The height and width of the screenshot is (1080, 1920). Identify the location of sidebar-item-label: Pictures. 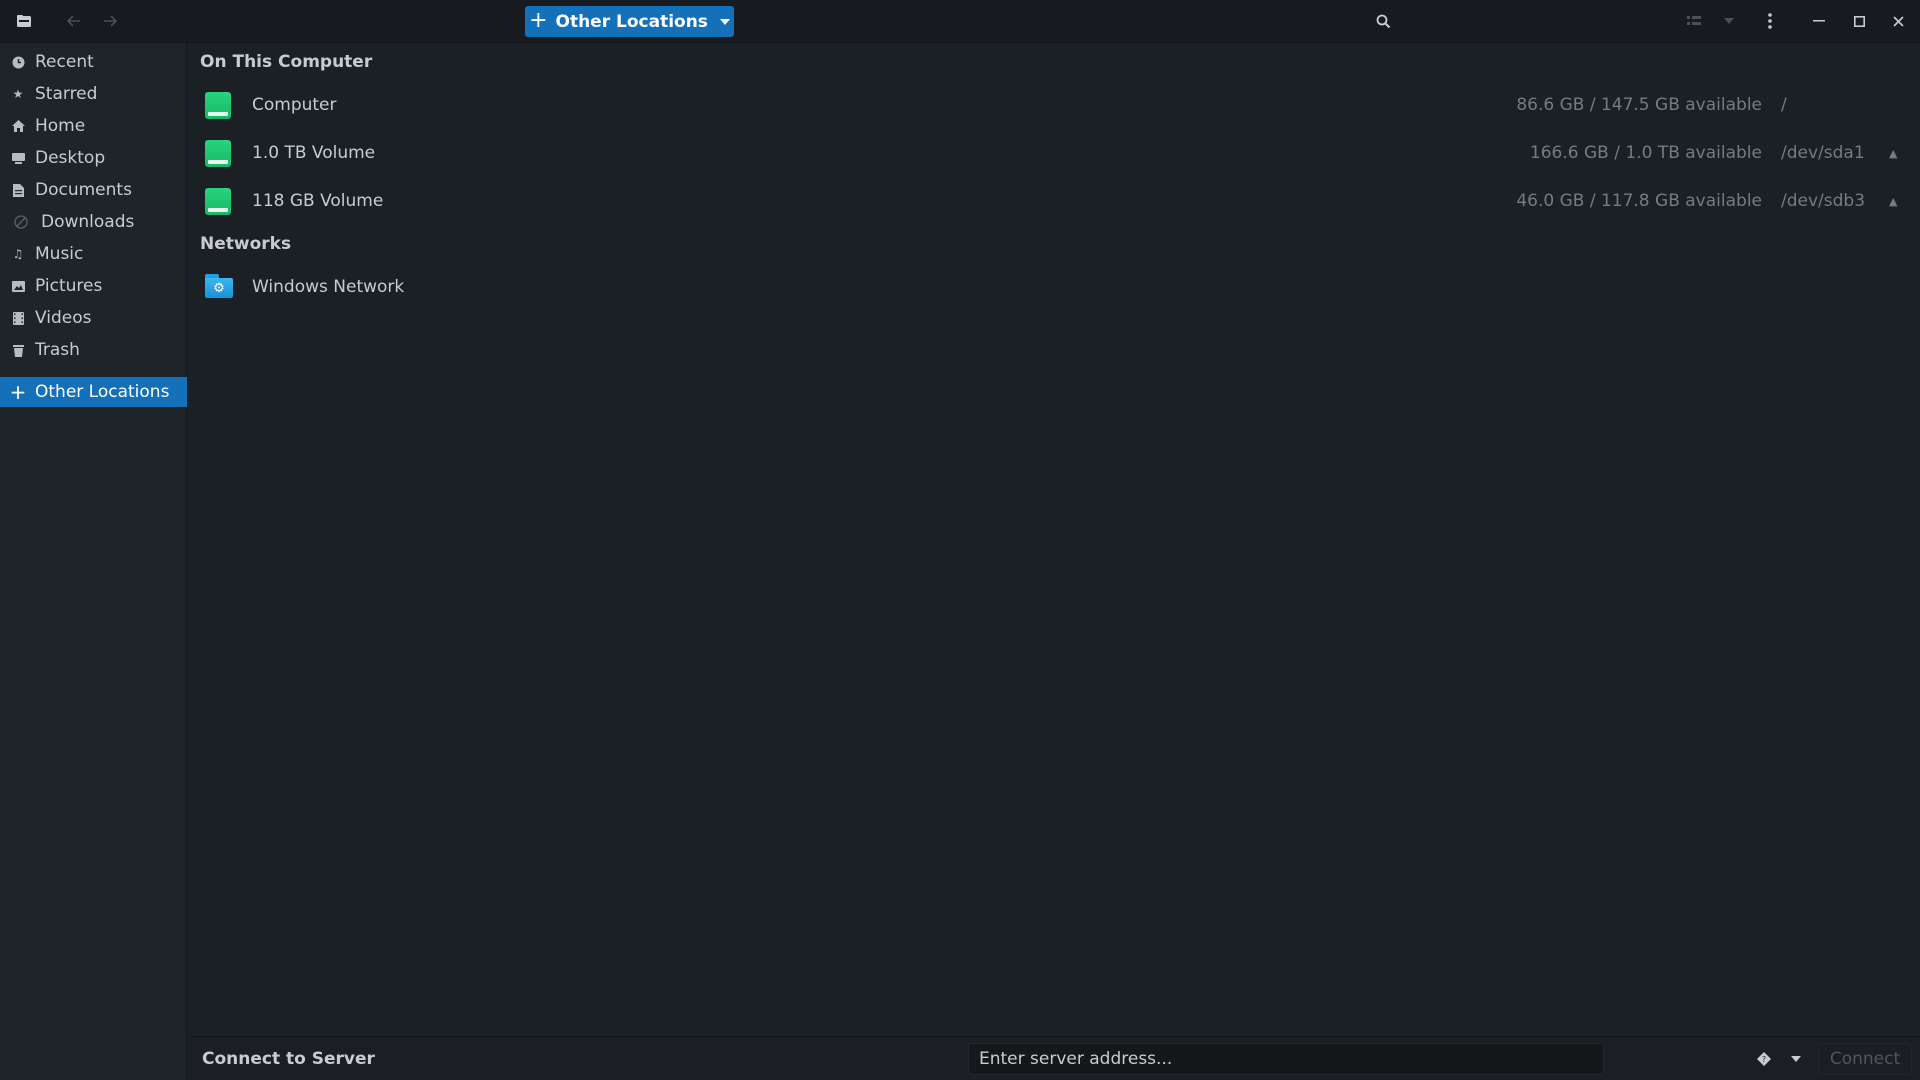
(69, 286).